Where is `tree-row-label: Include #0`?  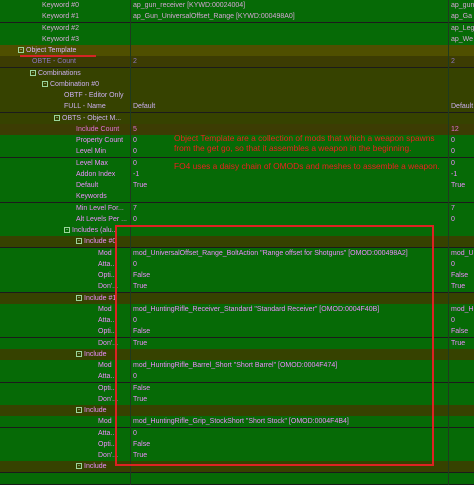
tree-row-label: Include #0 is located at coordinates (100, 242).